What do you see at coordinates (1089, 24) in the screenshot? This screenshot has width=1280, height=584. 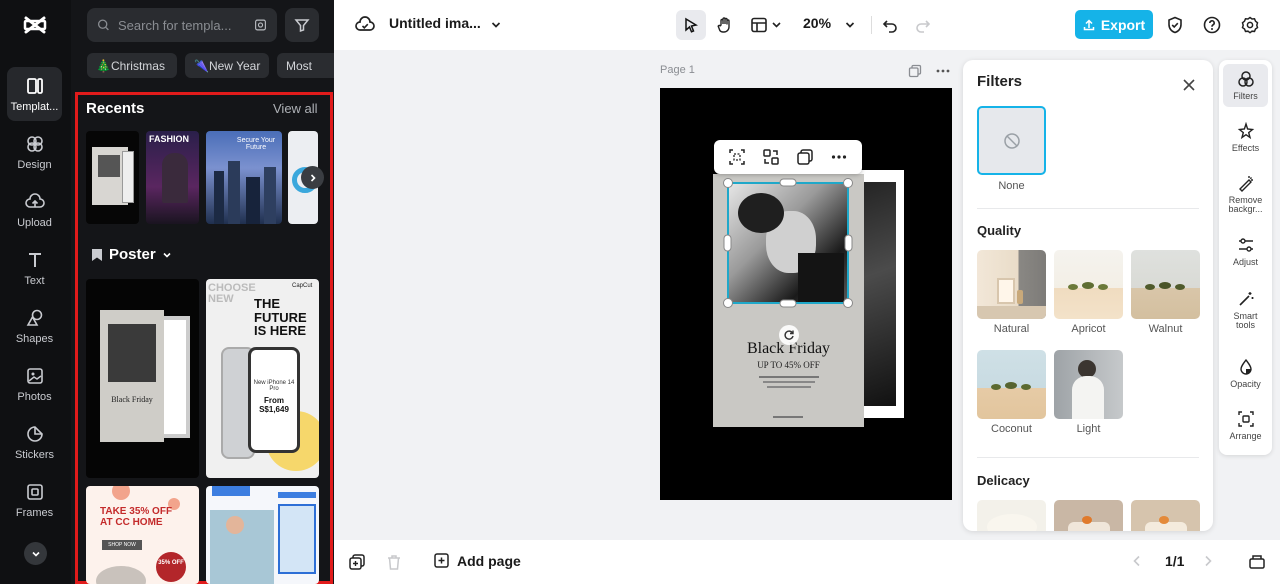 I see `export-upload-icon` at bounding box center [1089, 24].